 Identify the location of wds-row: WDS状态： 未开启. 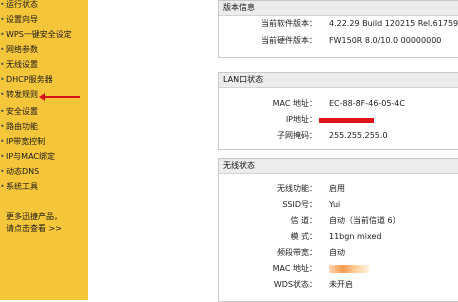
(338, 285).